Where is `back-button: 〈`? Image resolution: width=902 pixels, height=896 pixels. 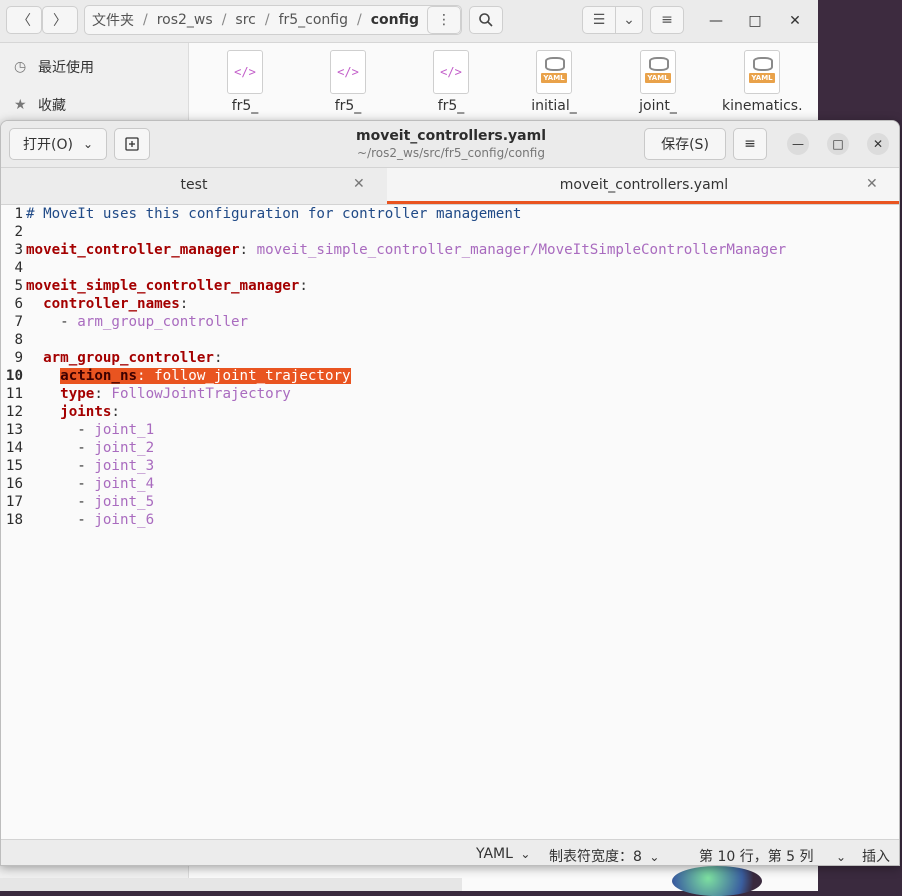 back-button: 〈 is located at coordinates (24, 20).